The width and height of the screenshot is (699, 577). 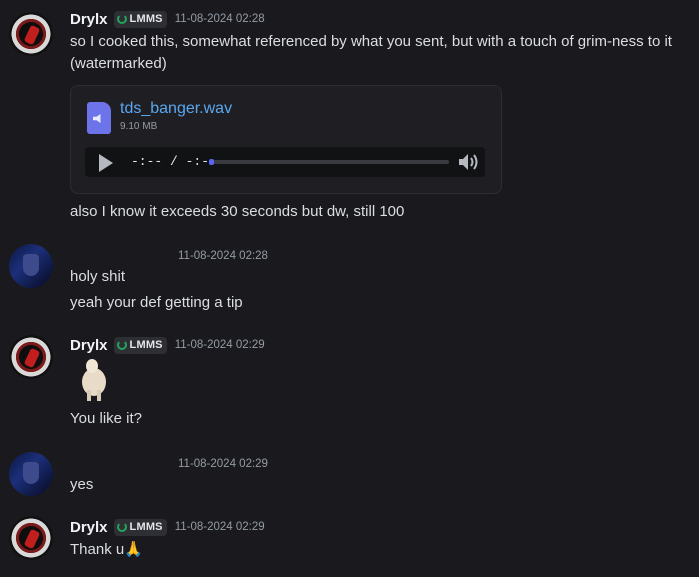 I want to click on audio-player: -:-- / -:--, so click(x=285, y=162).